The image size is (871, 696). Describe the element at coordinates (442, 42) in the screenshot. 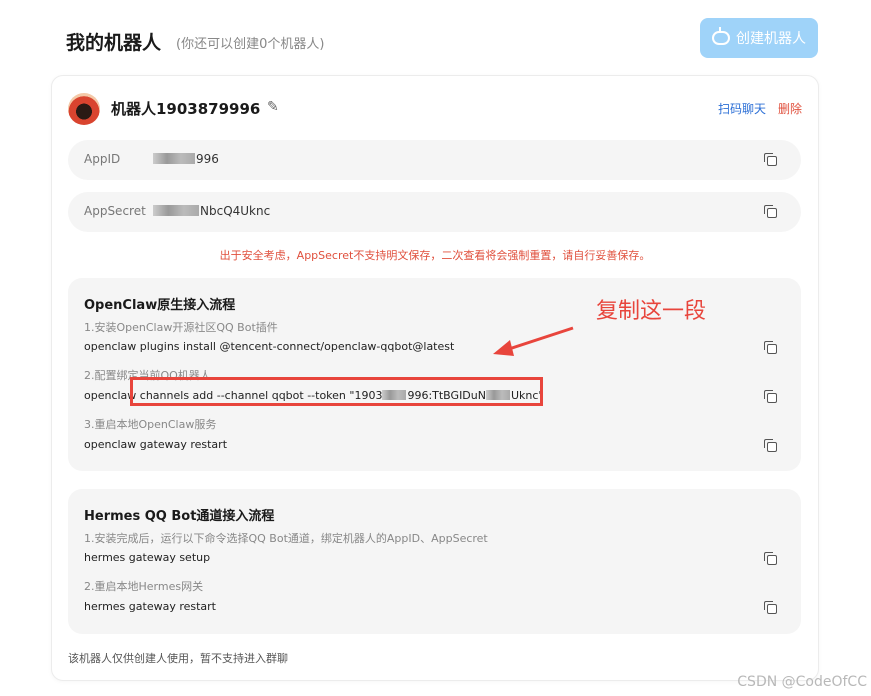

I see `page-header: 我的机器人 (你还可以创建0个机器人) 创建机器人` at that location.